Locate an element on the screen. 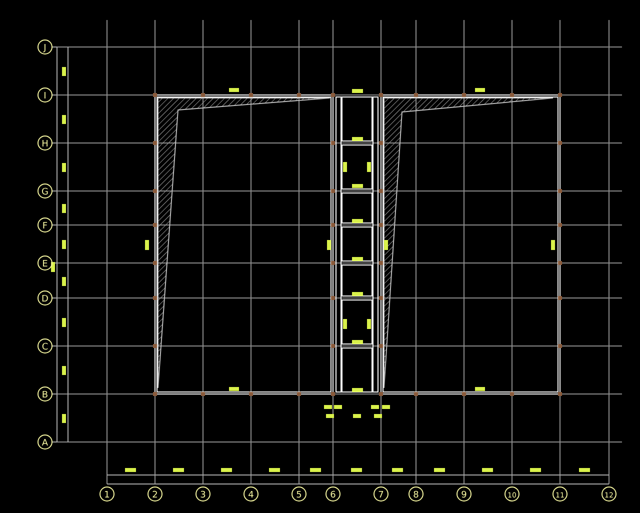 The height and width of the screenshot is (513, 640). axis-bubble: 5 is located at coordinates (299, 494).